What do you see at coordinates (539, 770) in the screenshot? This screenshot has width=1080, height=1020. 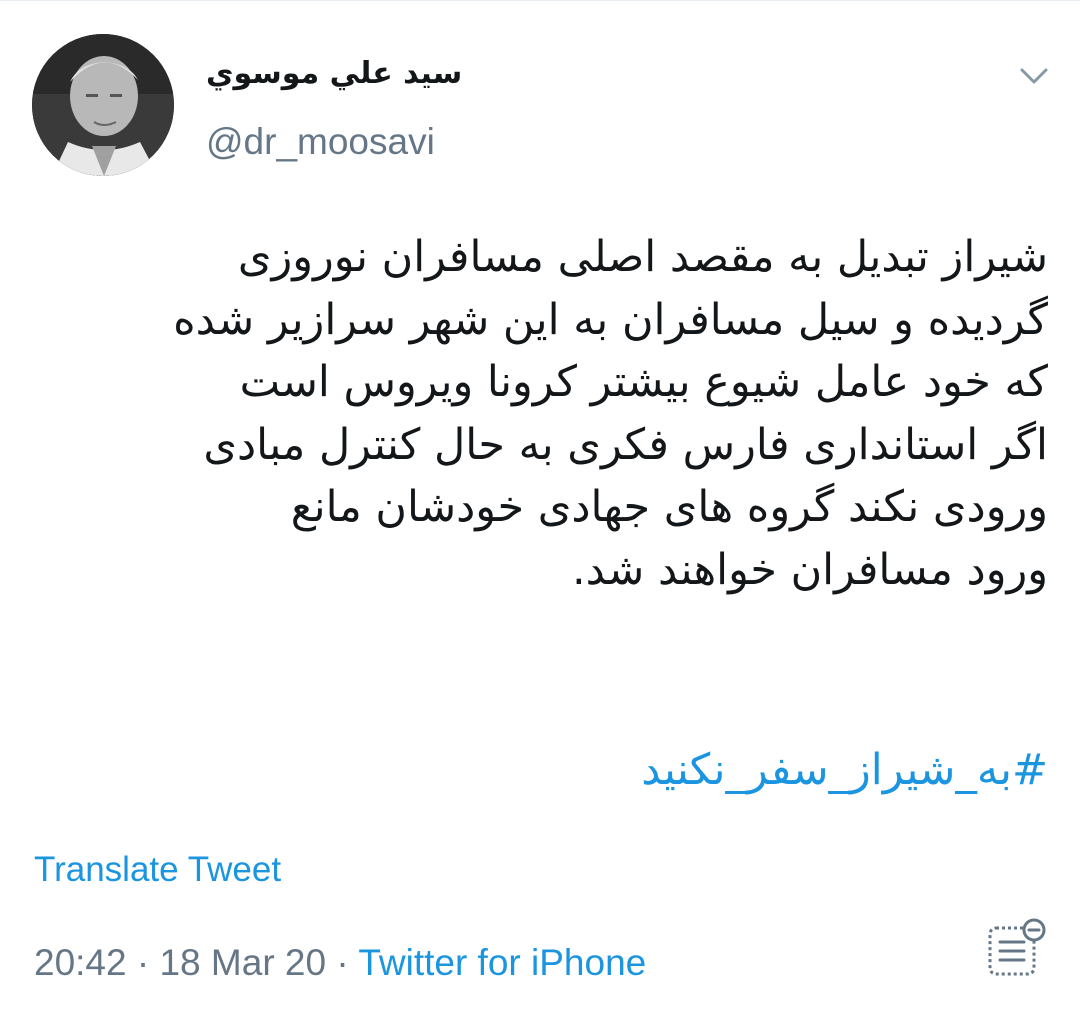 I see `hashtag-link: #به_شیراز_سفر_نکنید` at bounding box center [539, 770].